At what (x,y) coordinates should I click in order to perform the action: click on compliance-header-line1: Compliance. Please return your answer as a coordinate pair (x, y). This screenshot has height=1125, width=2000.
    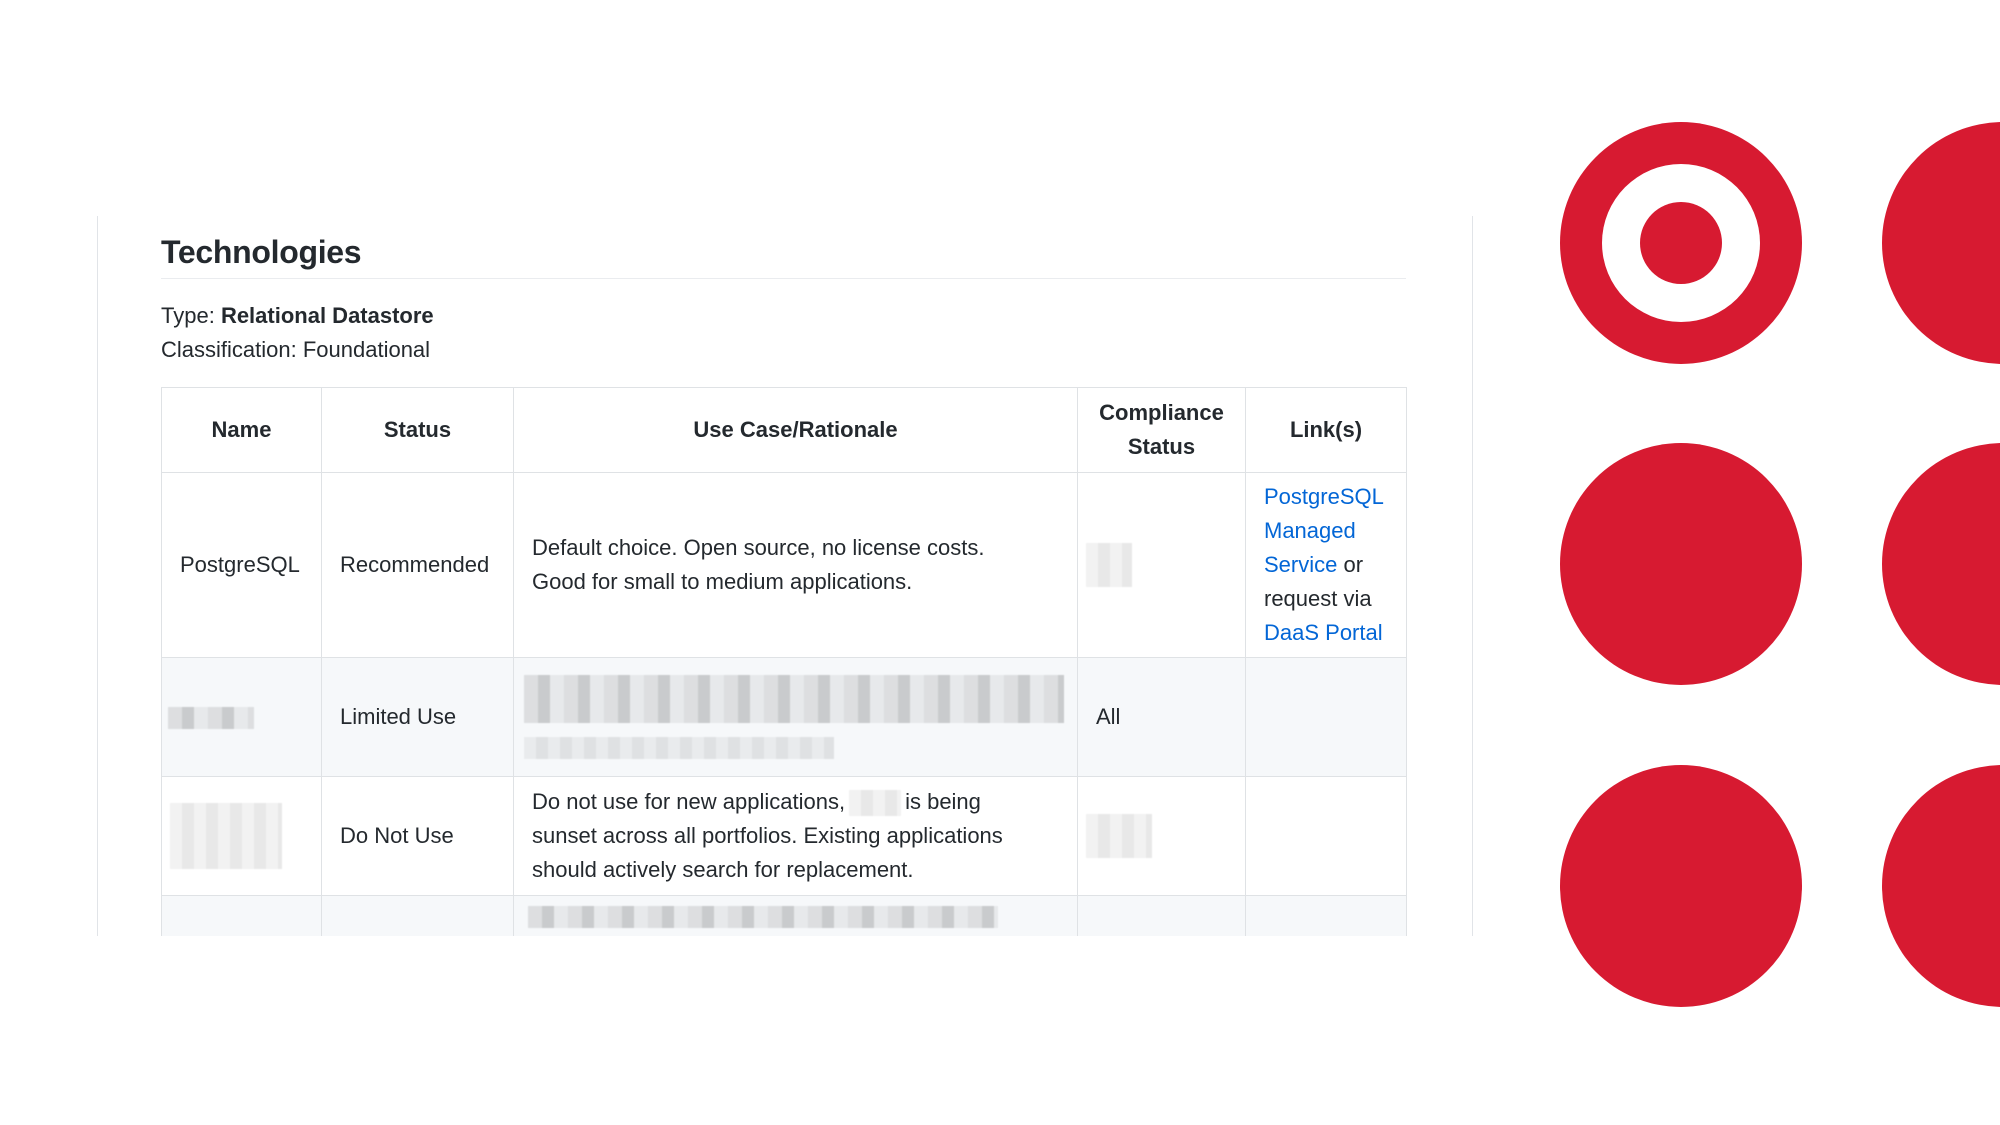
    Looking at the image, I should click on (1161, 412).